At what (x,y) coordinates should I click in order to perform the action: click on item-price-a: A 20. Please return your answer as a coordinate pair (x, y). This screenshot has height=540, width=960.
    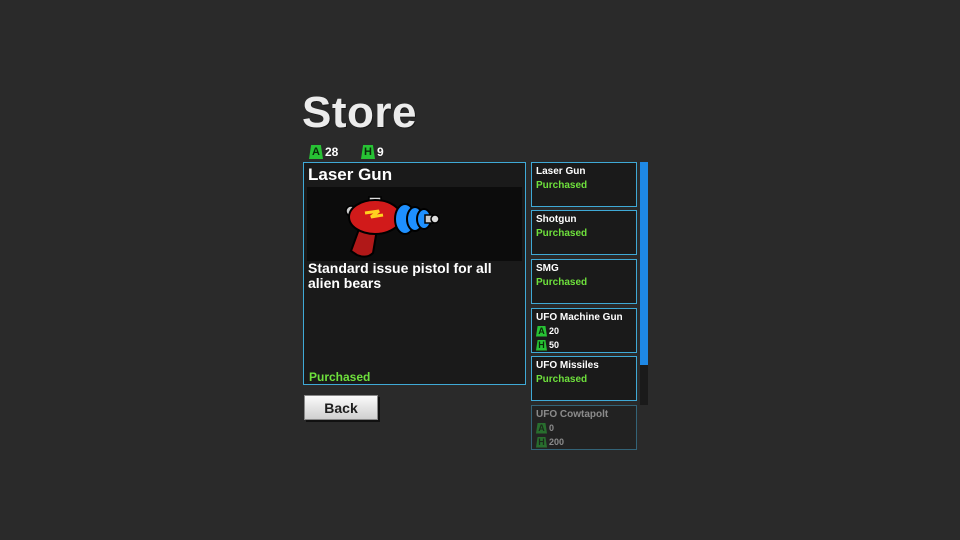
    Looking at the image, I should click on (584, 331).